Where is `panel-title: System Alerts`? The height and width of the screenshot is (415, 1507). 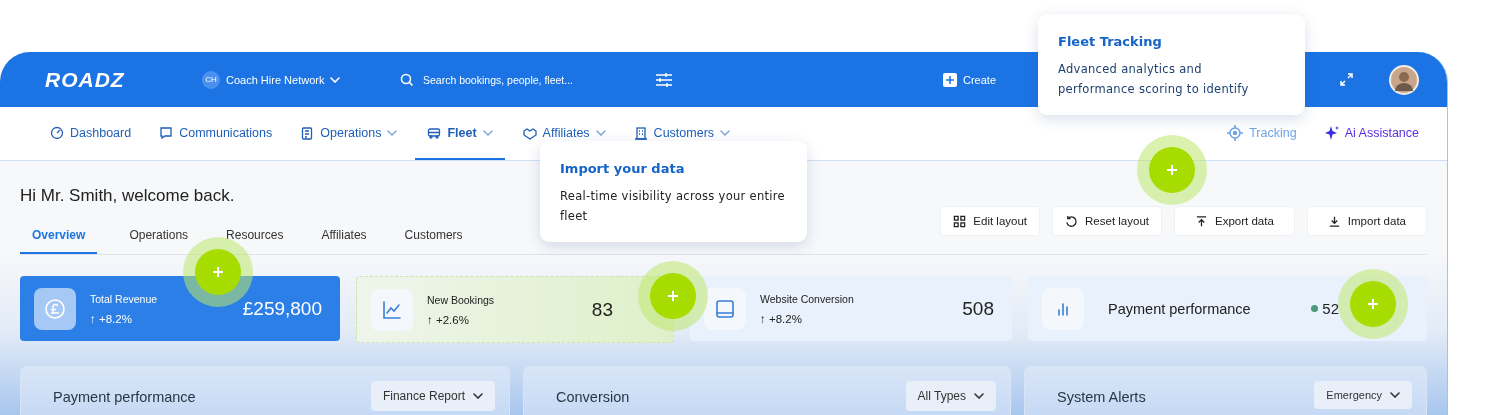 panel-title: System Alerts is located at coordinates (1101, 397).